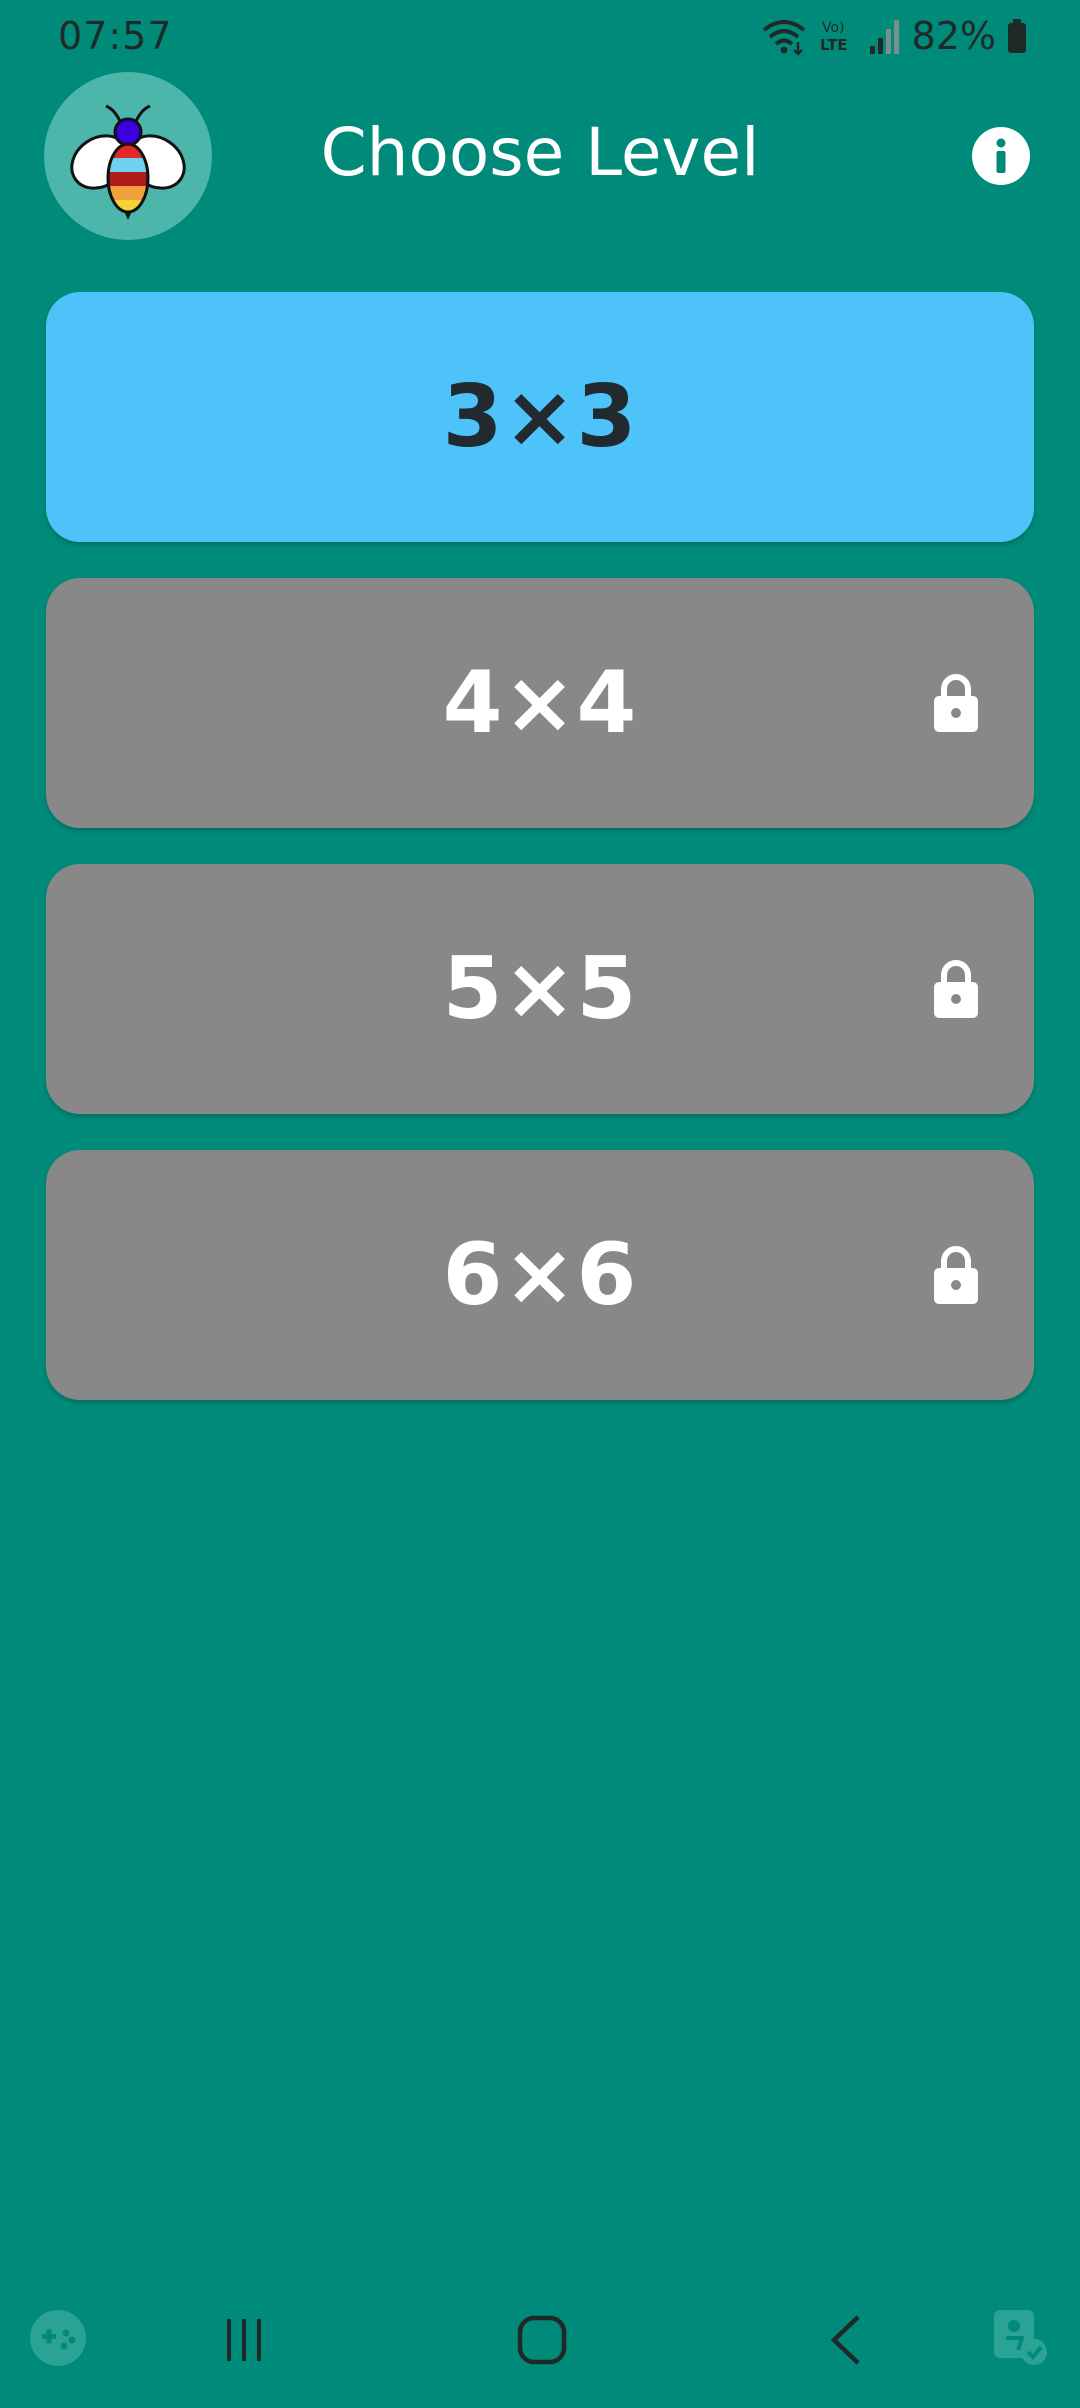 This screenshot has height=2408, width=1080. Describe the element at coordinates (540, 36) in the screenshot. I see `status-bar: 07:57 Vo) LTE 82%` at that location.